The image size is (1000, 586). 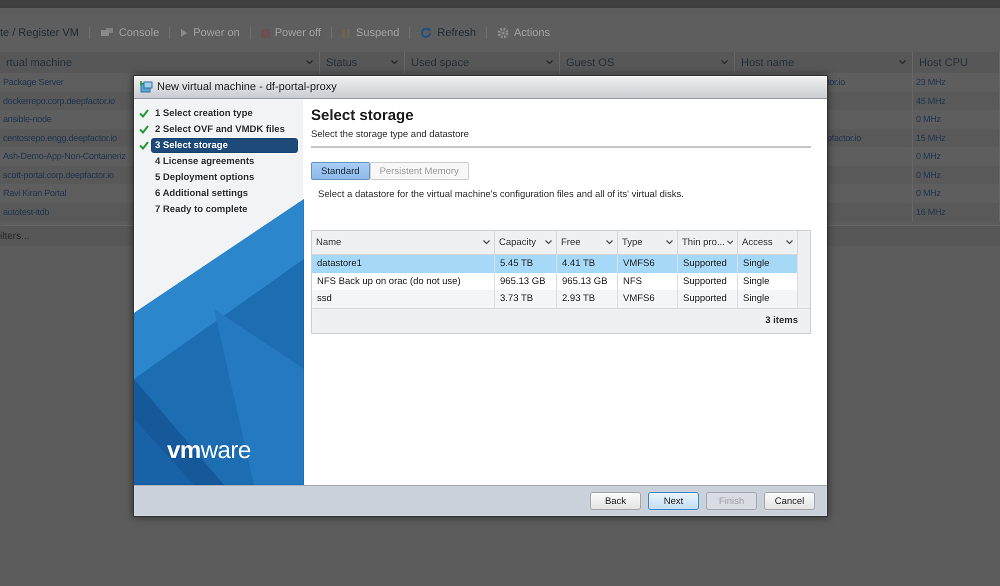 What do you see at coordinates (768, 243) in the screenshot?
I see `column-header: Access` at bounding box center [768, 243].